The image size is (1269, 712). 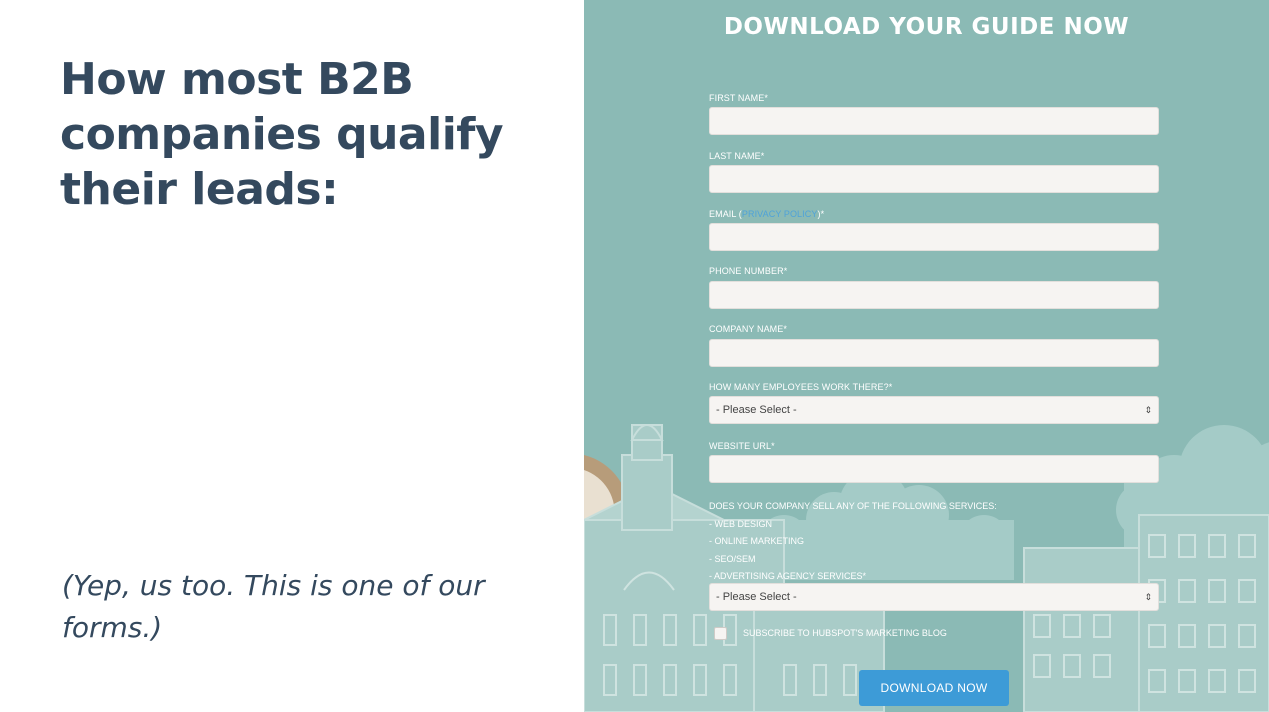 I want to click on subscribe-checkbox, so click(x=720, y=633).